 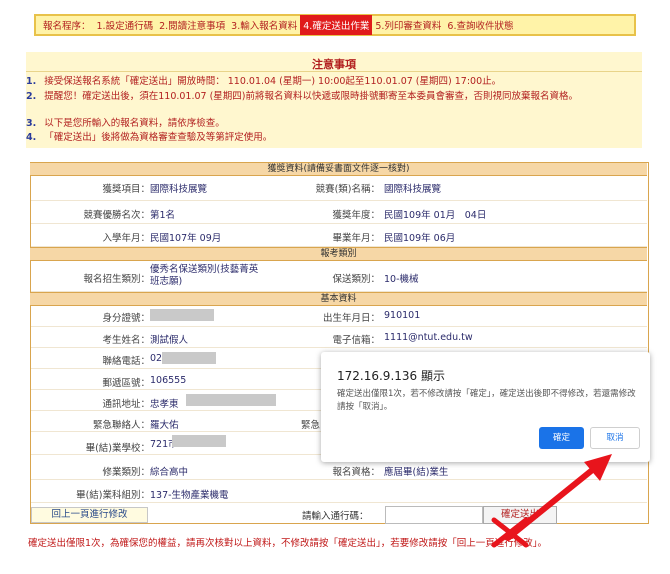 What do you see at coordinates (551, 501) in the screenshot?
I see `annotation-arrow-icon` at bounding box center [551, 501].